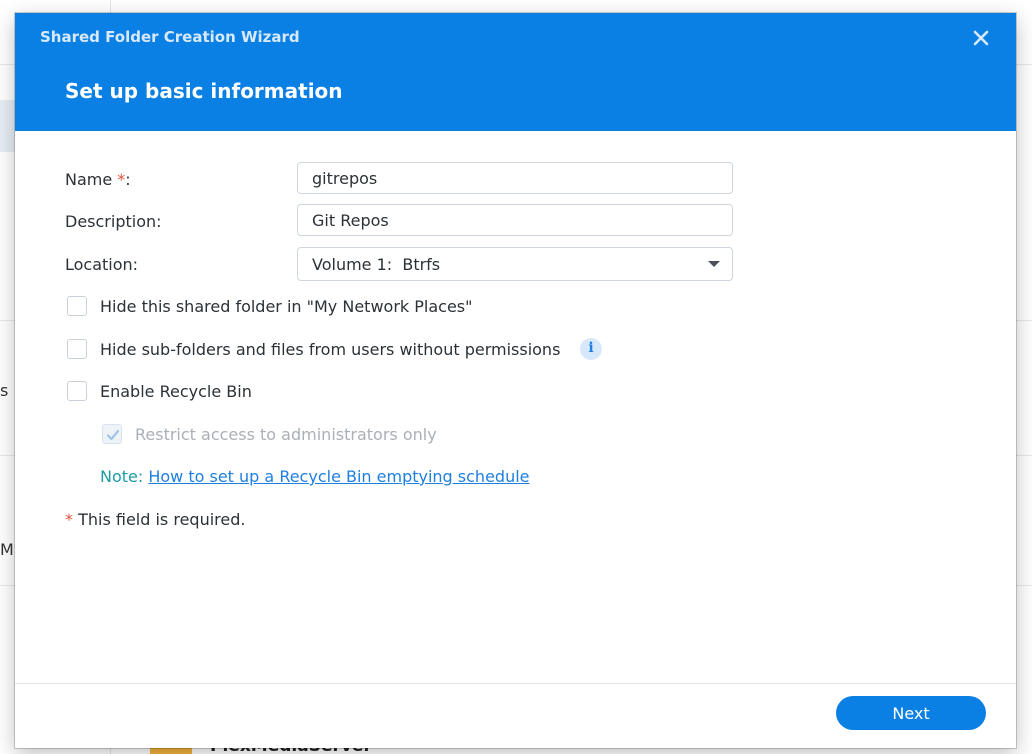 The image size is (1032, 754). I want to click on name-input, so click(515, 178).